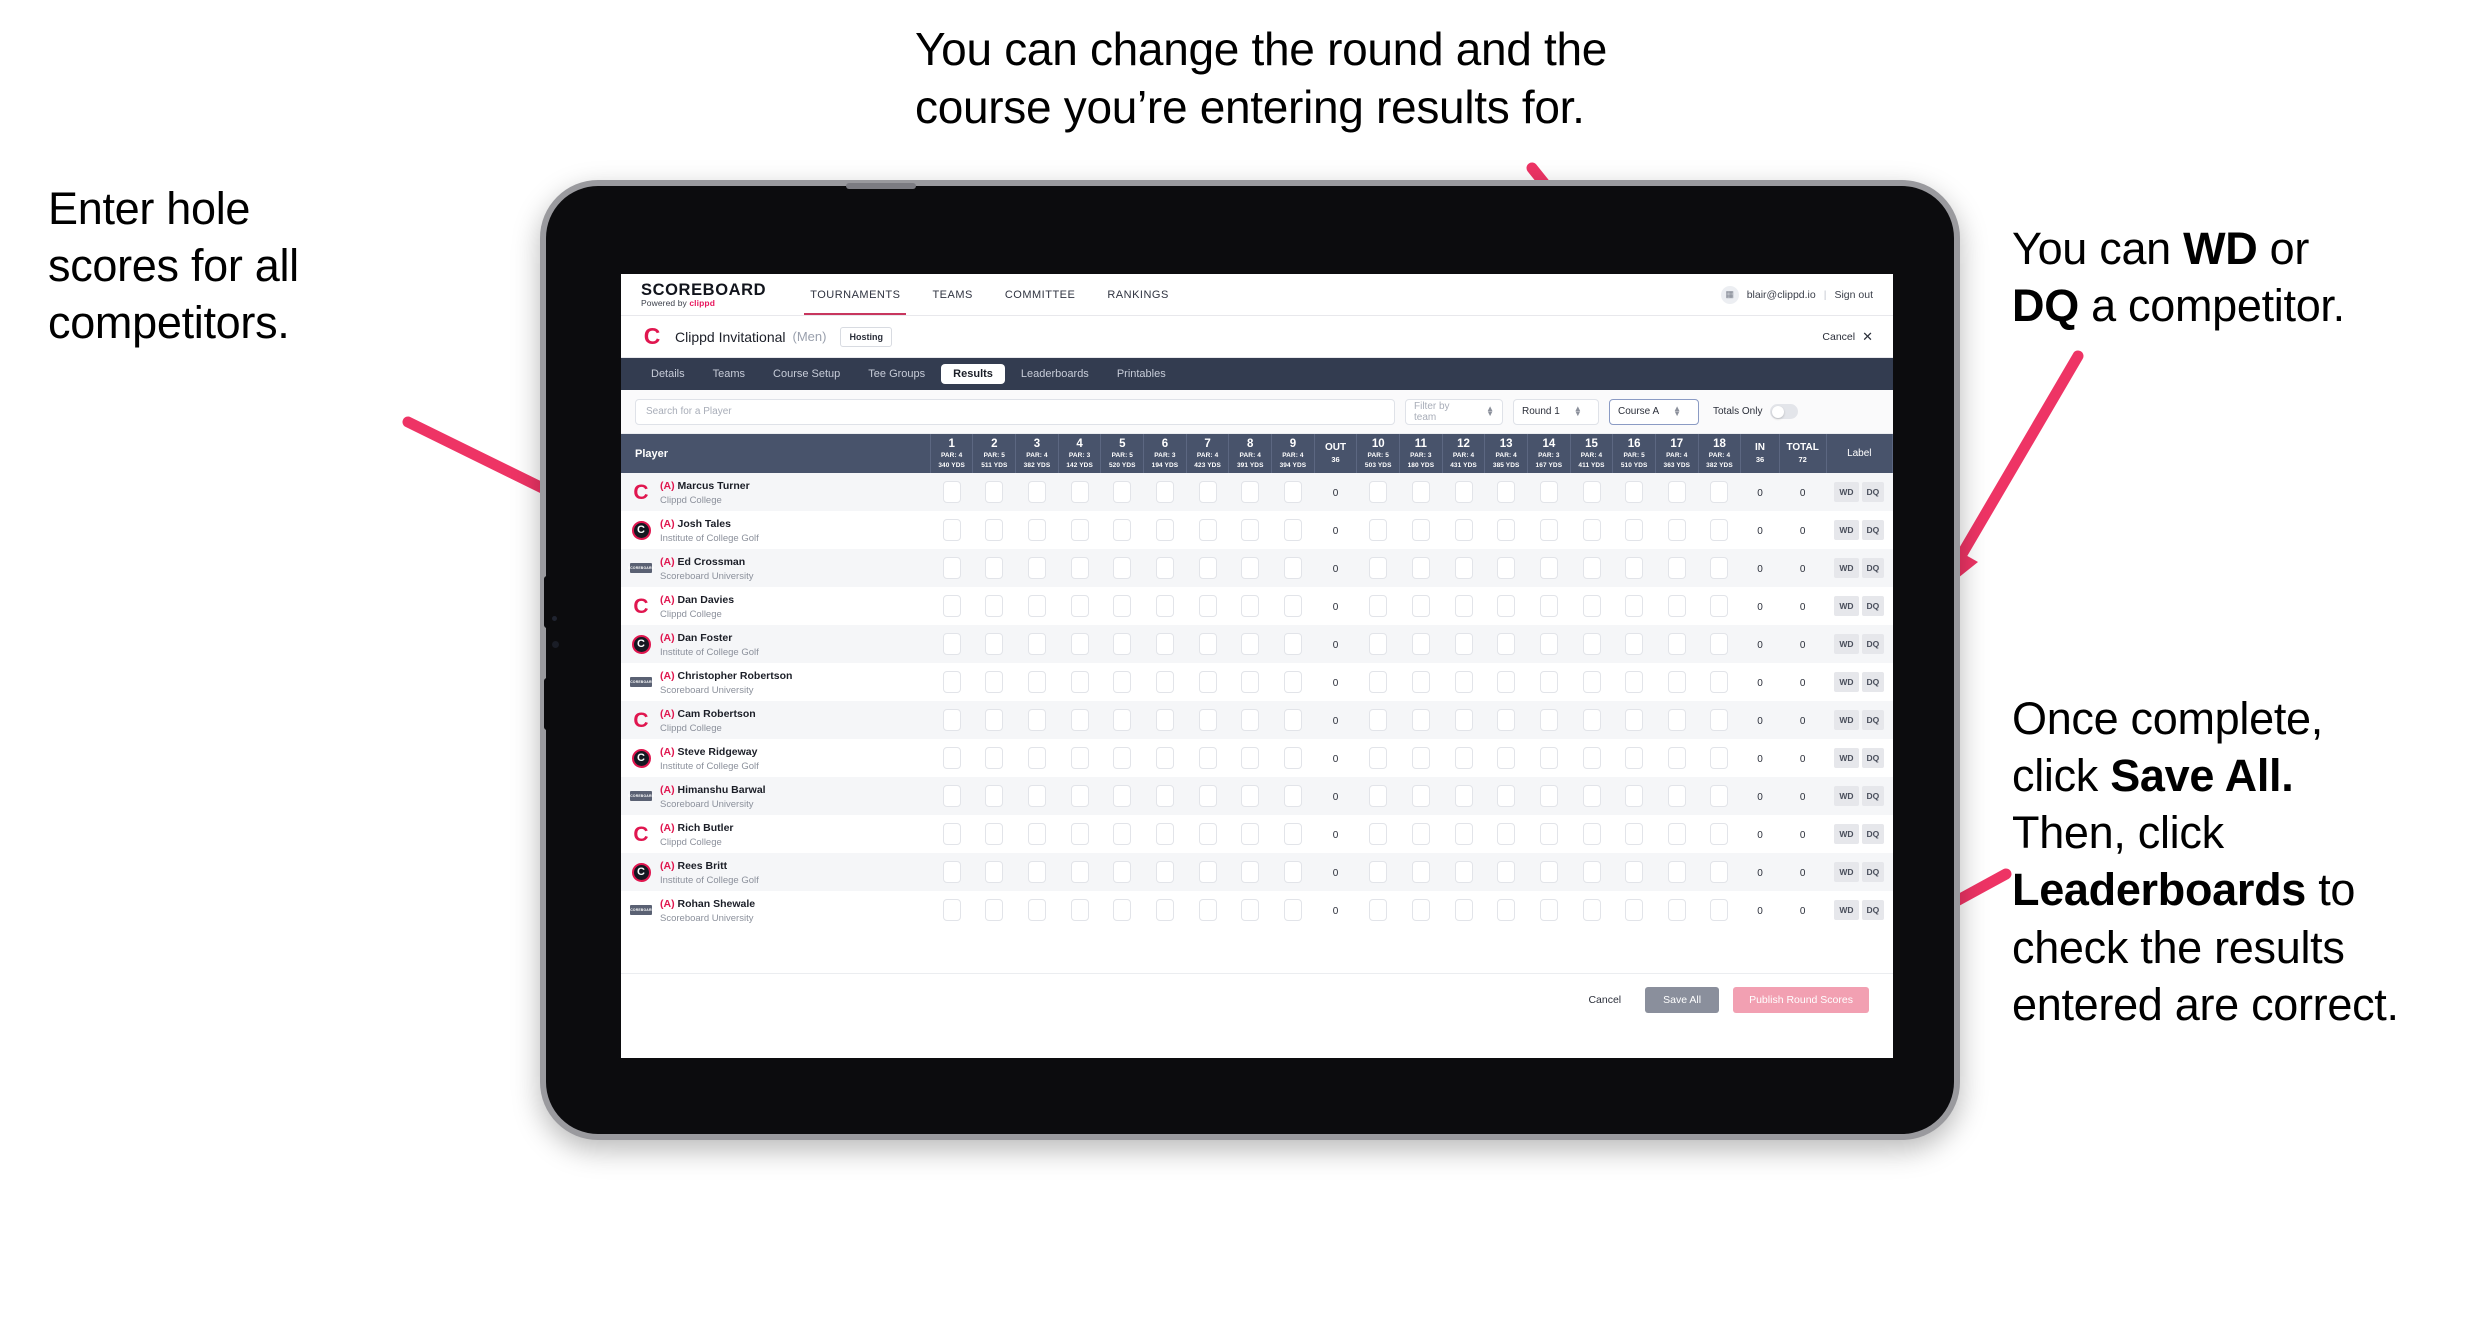  Describe the element at coordinates (973, 374) in the screenshot. I see `tab-results: Results` at that location.